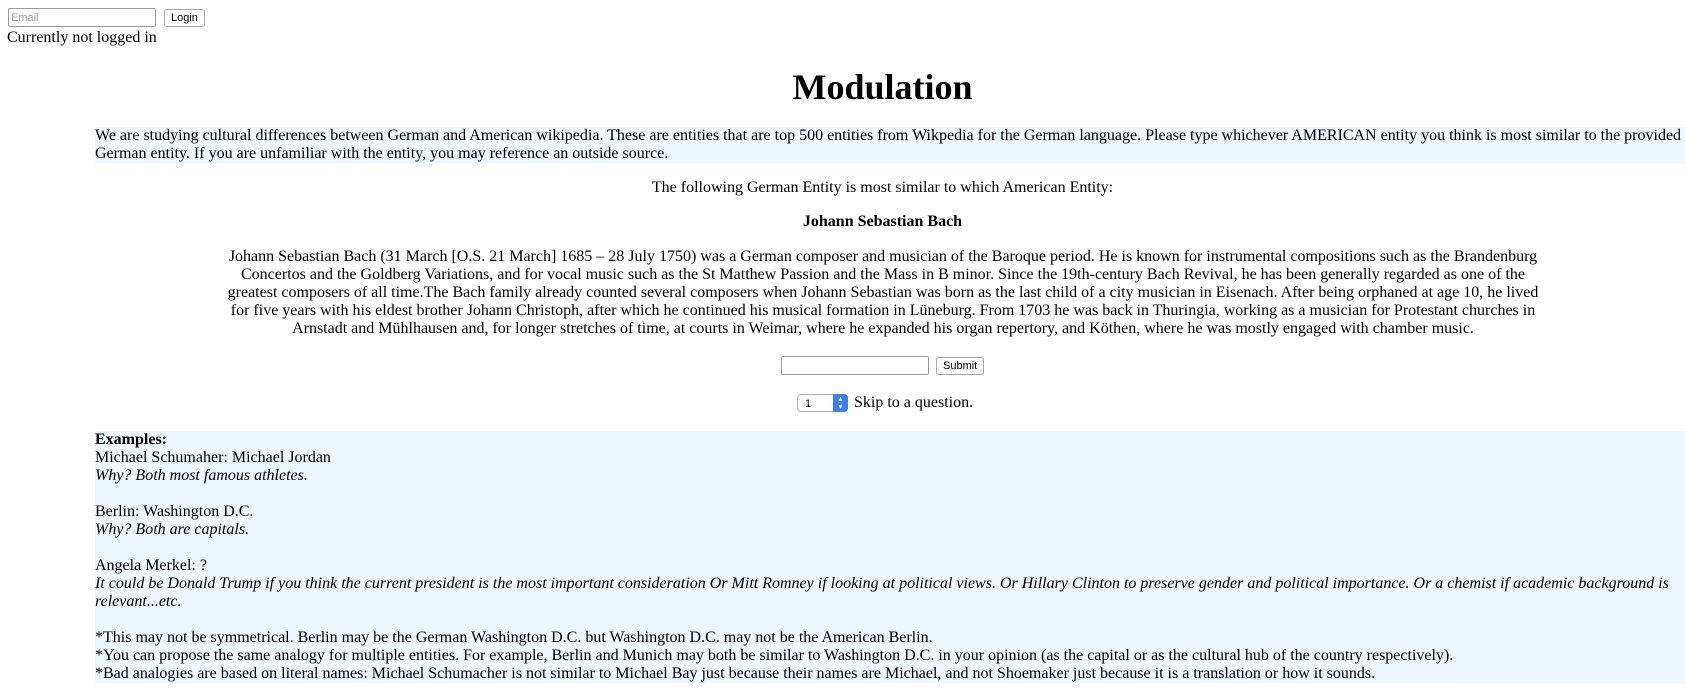 The image size is (1685, 693). What do you see at coordinates (822, 403) in the screenshot?
I see `question-select: 1 ▴ ▾` at bounding box center [822, 403].